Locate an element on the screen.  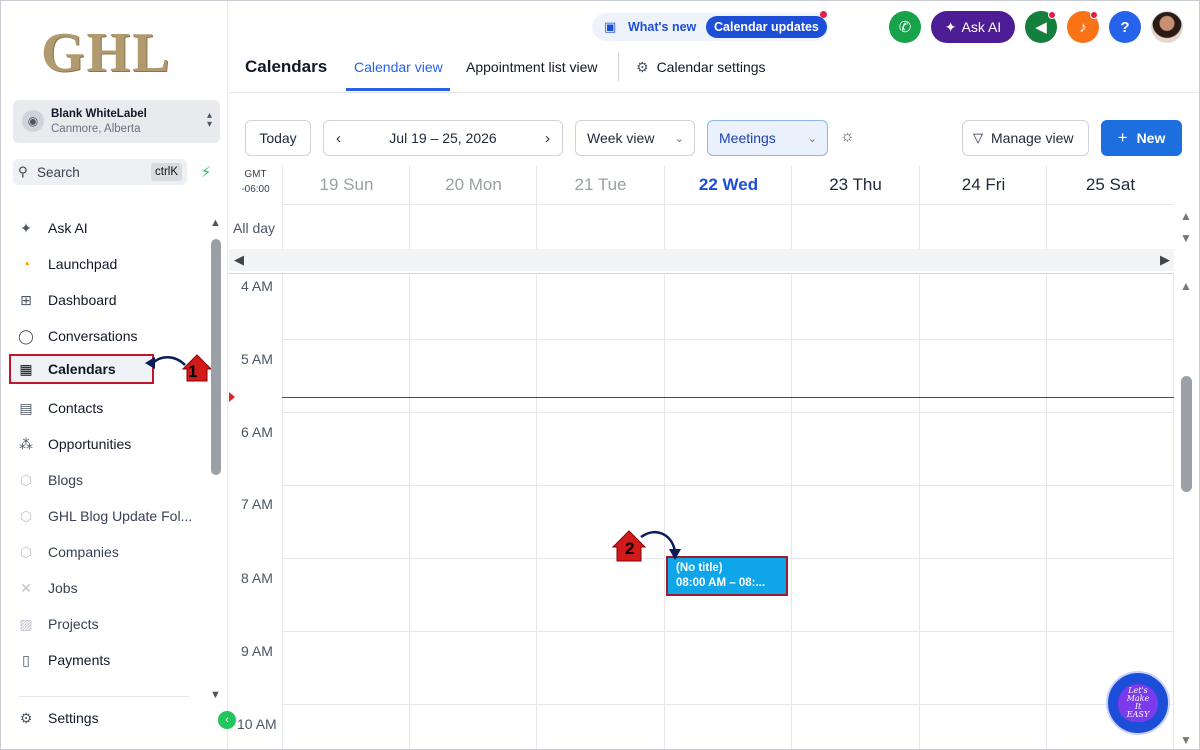
sidebar-item-launchpad: ◔ Launchpad is located at coordinates (105, 264).